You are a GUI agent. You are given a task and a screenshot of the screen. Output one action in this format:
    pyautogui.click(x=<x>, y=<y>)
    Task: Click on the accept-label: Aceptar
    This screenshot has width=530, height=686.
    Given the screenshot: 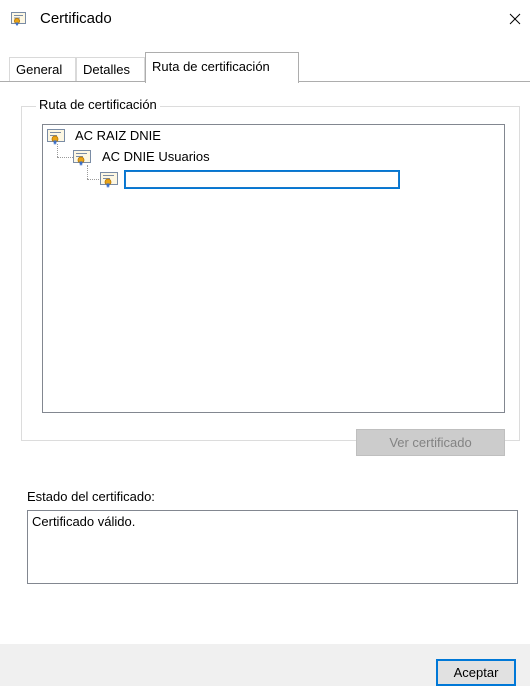 What is the action you would take?
    pyautogui.click(x=476, y=672)
    